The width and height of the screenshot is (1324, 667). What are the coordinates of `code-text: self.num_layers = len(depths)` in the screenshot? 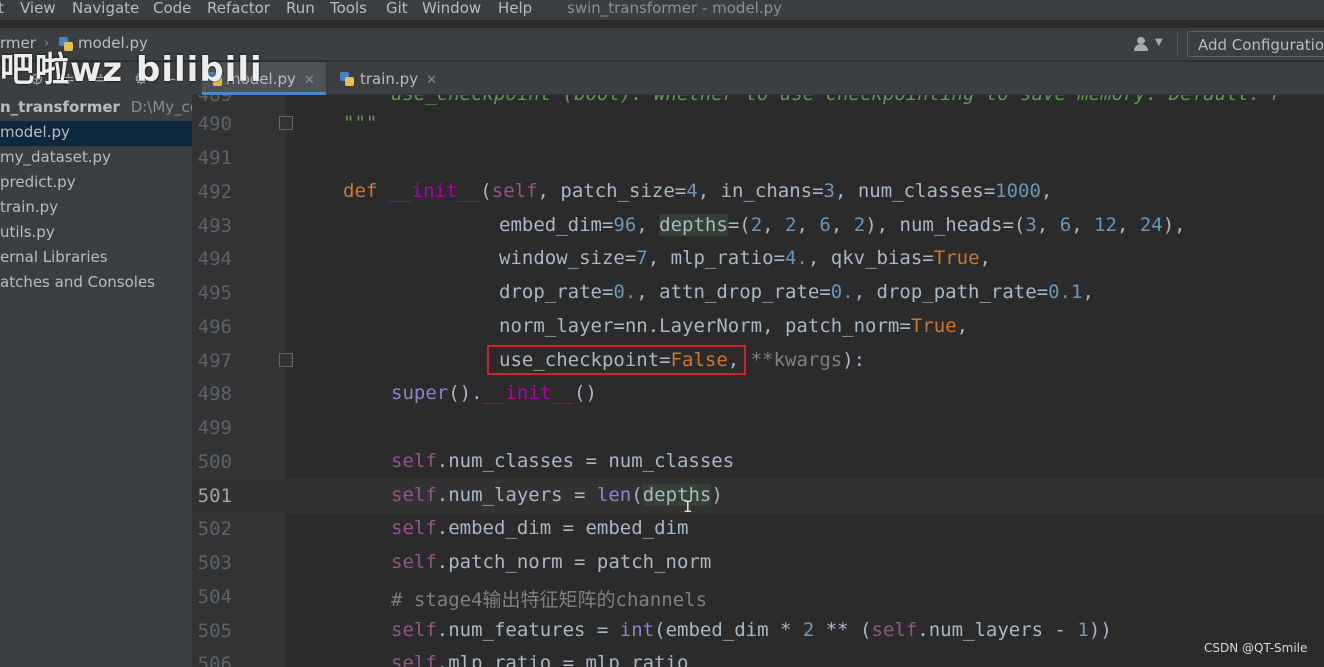 It's located at (557, 495).